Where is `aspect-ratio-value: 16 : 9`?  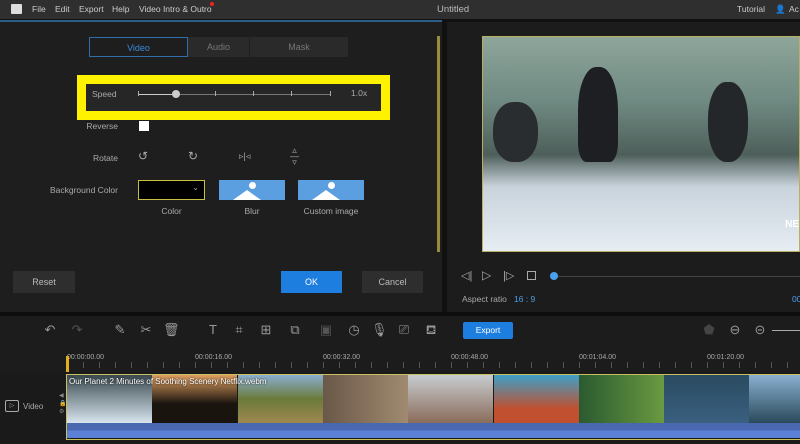 aspect-ratio-value: 16 : 9 is located at coordinates (524, 299).